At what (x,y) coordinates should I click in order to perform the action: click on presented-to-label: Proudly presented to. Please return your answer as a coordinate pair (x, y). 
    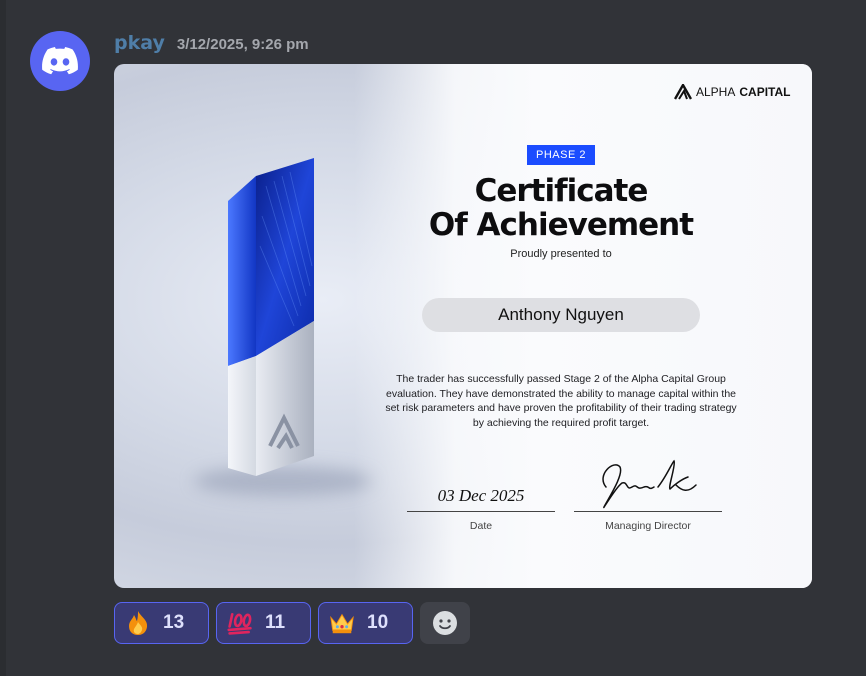
    Looking at the image, I should click on (561, 254).